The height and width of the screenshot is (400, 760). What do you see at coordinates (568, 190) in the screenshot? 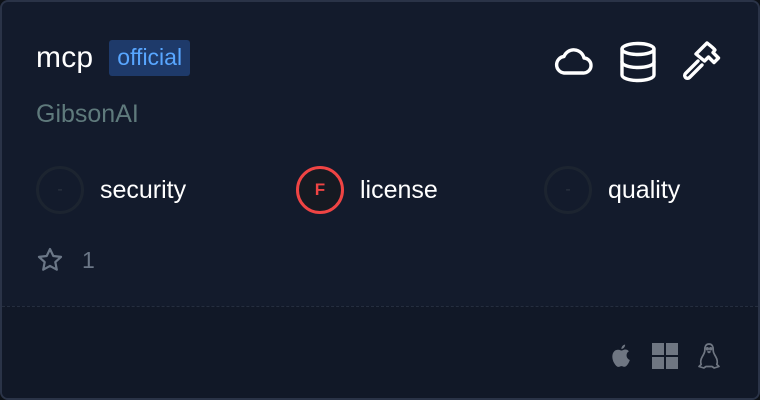
I see `quality-grade-circle: -` at bounding box center [568, 190].